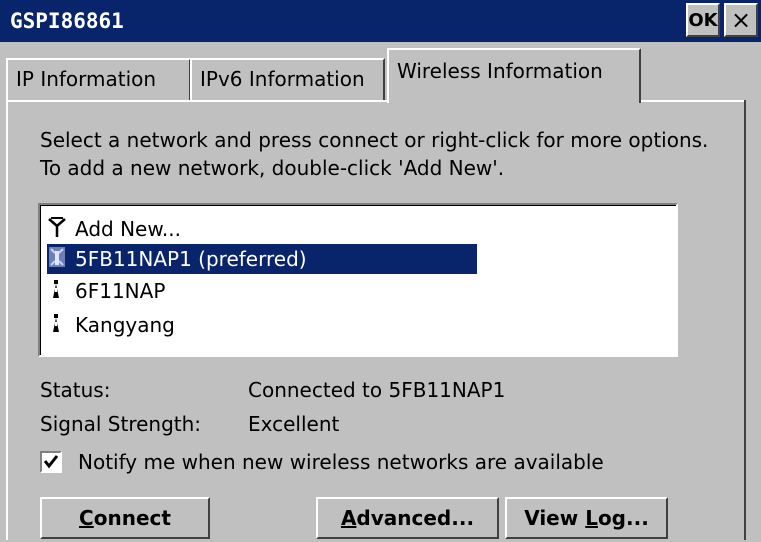 The width and height of the screenshot is (761, 542). I want to click on advanced-mnemonic: A, so click(348, 518).